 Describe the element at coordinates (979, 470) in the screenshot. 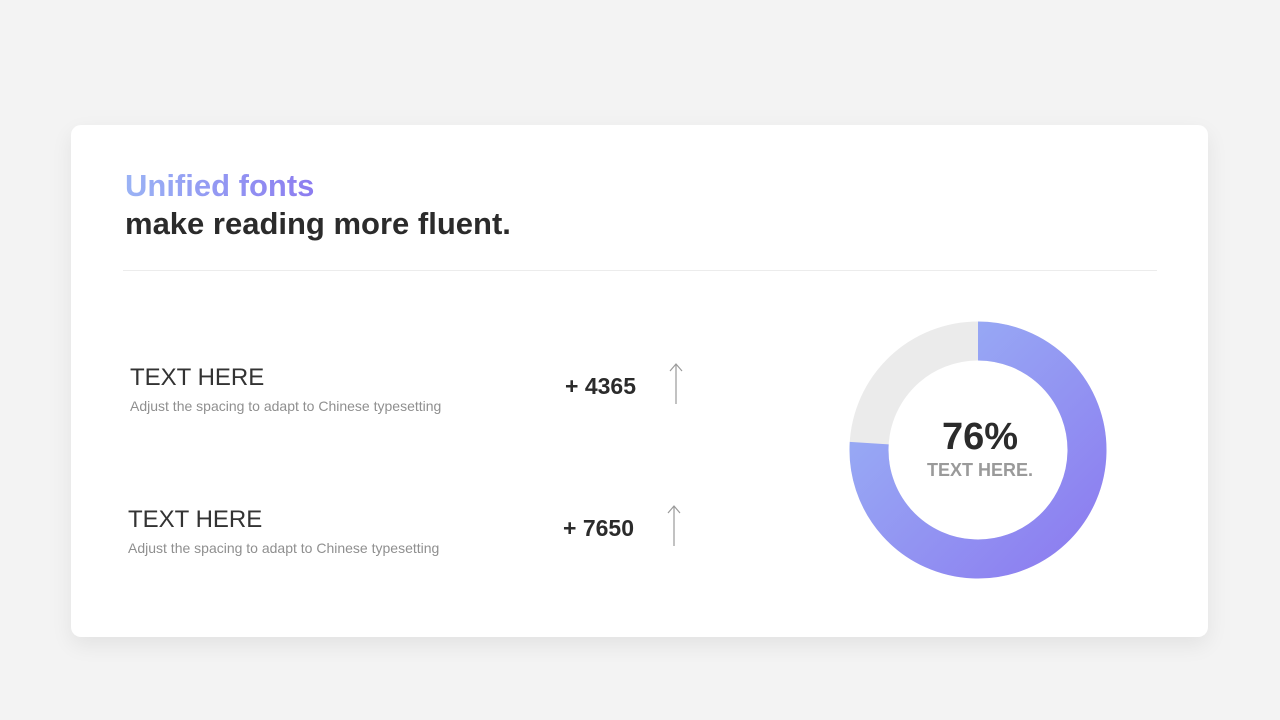

I see `donut-caption: TEXT HERE.` at that location.